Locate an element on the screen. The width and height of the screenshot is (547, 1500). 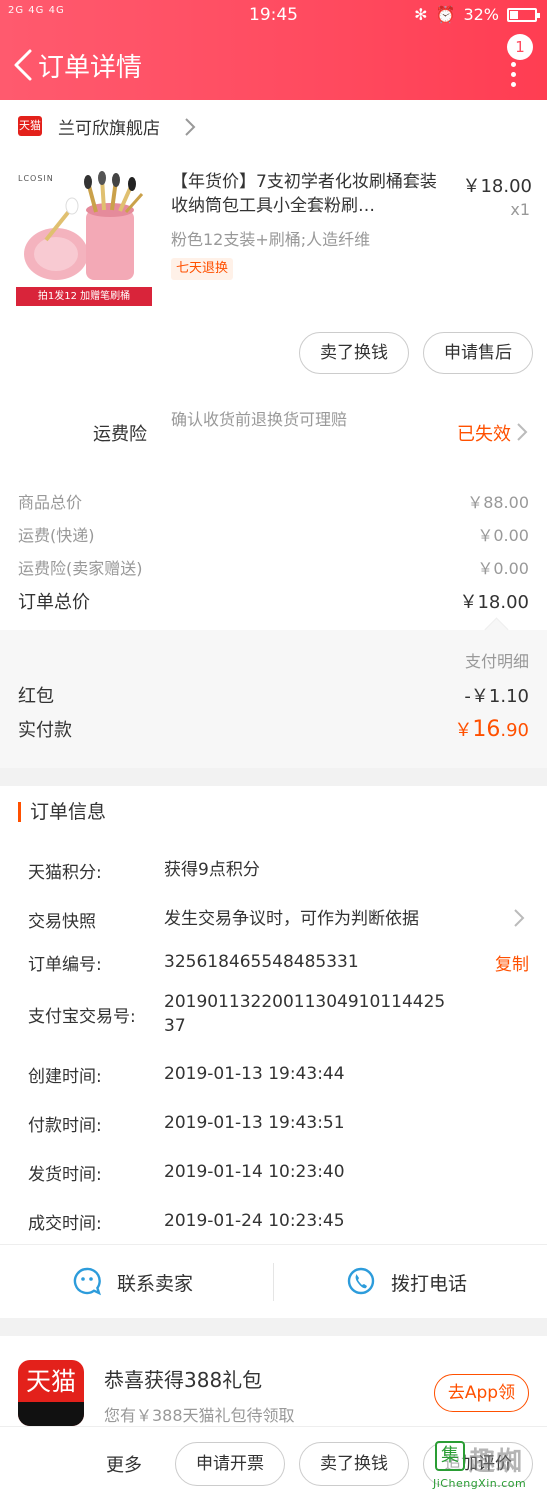
product-brand: LCOSIN is located at coordinates (36, 178).